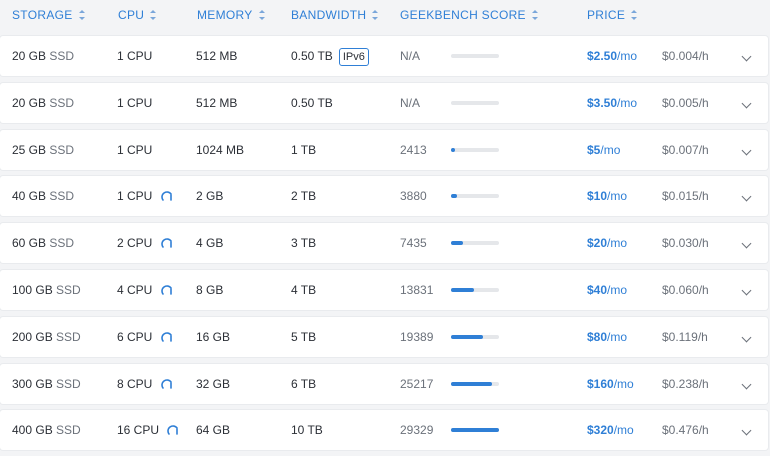  Describe the element at coordinates (384, 243) in the screenshot. I see `table-row: 60 GB SSD 2 CPU 4 GB 3 TB 7435 $20/mo $0.030/h` at that location.